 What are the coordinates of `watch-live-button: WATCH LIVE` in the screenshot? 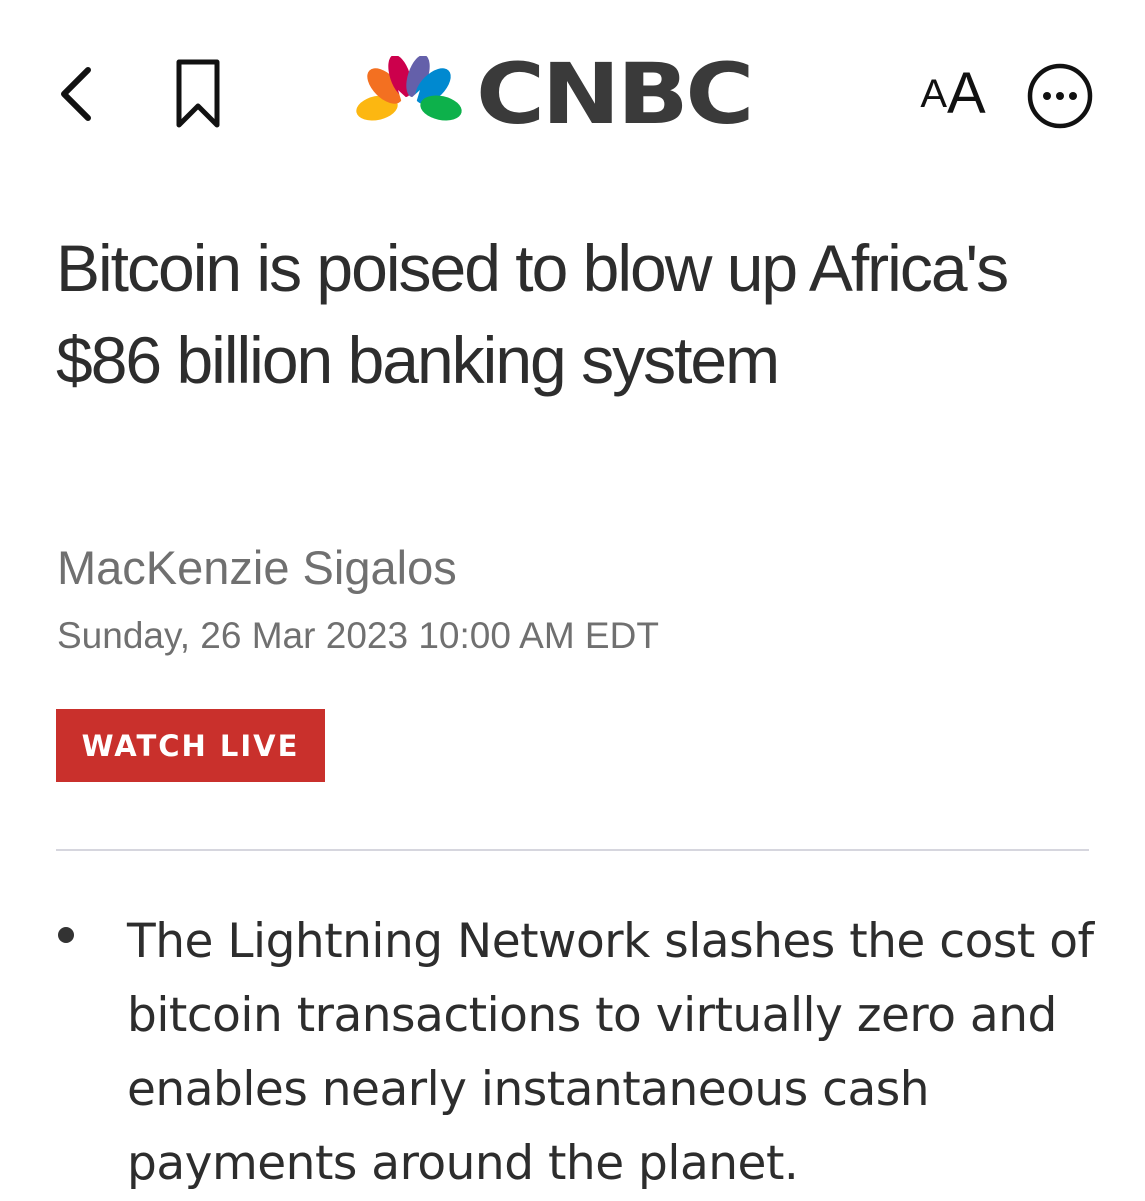 It's located at (190, 745).